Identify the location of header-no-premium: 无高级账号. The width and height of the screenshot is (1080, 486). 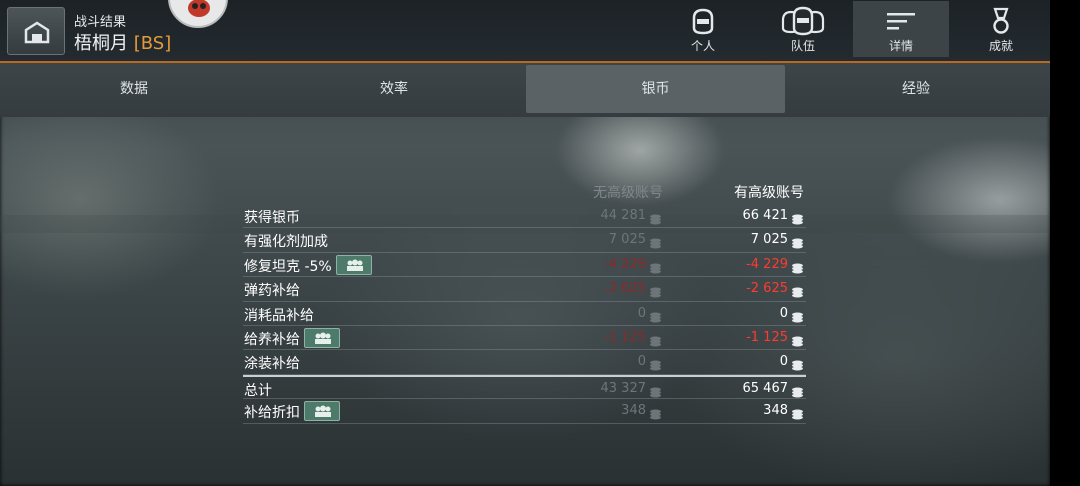
(628, 193).